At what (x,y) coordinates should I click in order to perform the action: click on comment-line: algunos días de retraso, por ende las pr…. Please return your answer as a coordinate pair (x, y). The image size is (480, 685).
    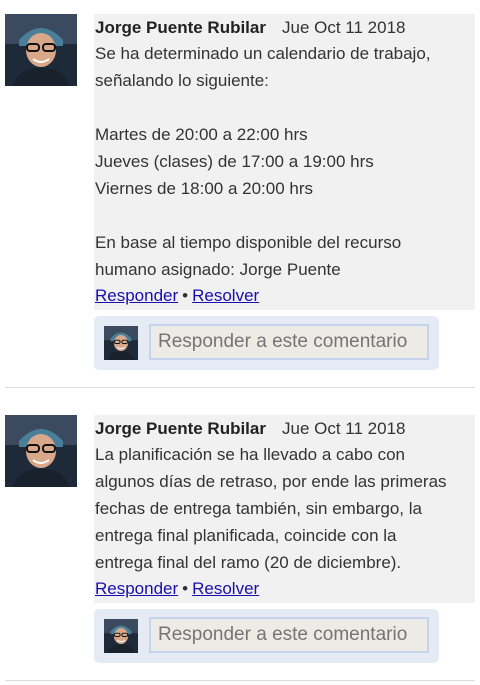
    Looking at the image, I should click on (271, 481).